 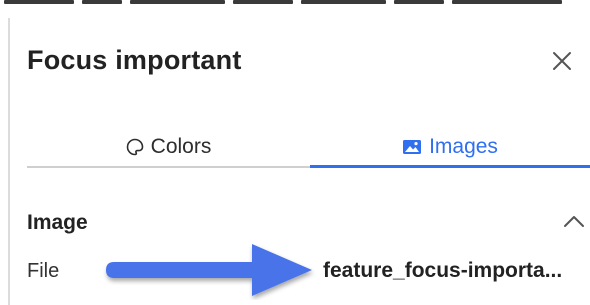 I want to click on close-button, so click(x=562, y=61).